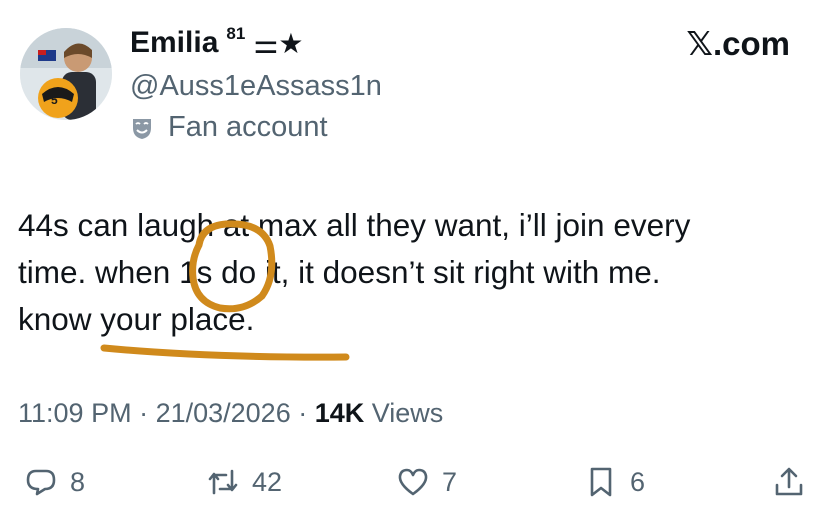 The image size is (828, 525). Describe the element at coordinates (638, 481) in the screenshot. I see `bookmark-count: 6` at that location.